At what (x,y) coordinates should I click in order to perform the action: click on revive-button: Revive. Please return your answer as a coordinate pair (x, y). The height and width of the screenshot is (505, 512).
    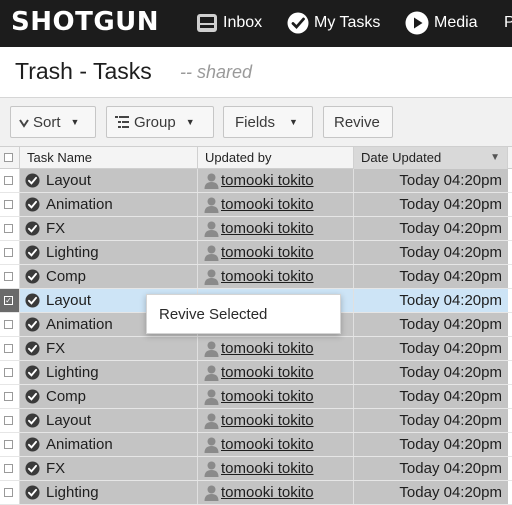
    Looking at the image, I should click on (358, 122).